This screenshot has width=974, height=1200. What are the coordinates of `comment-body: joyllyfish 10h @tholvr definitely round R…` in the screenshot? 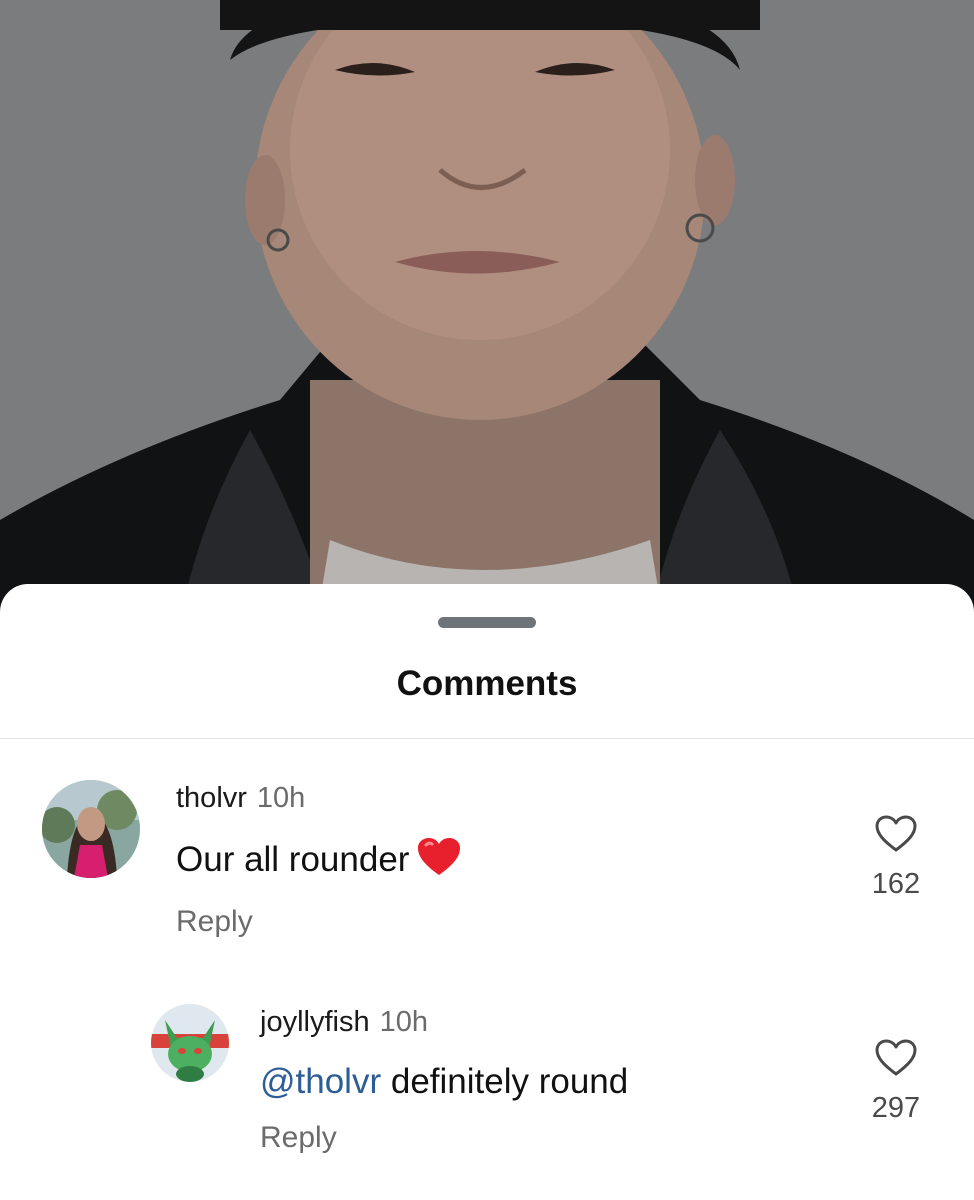 It's located at (444, 1080).